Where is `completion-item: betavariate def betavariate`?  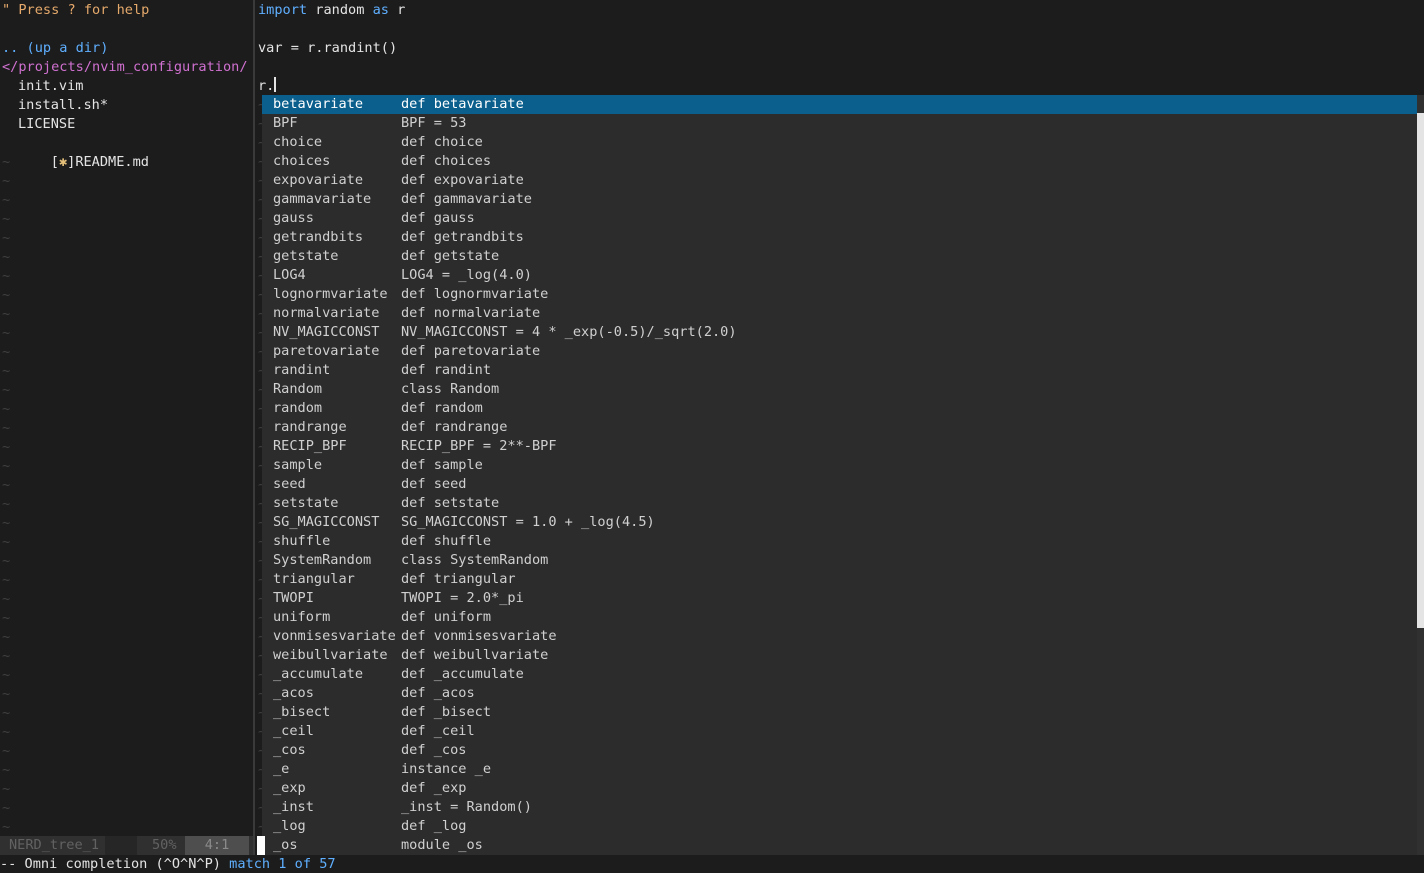
completion-item: betavariate def betavariate is located at coordinates (839, 104).